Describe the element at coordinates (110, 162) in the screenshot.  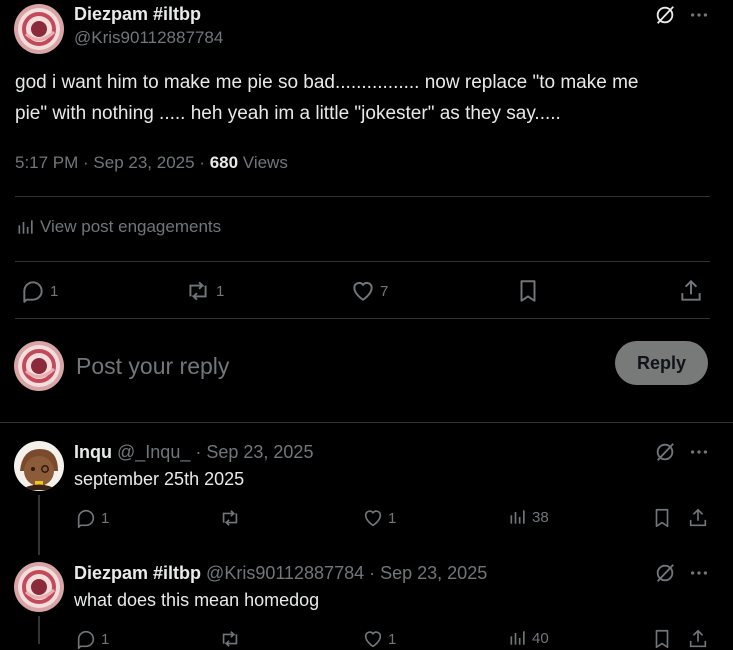
I see `post-timestamp: 5:17 PM · Sep 23, 2025 ·` at that location.